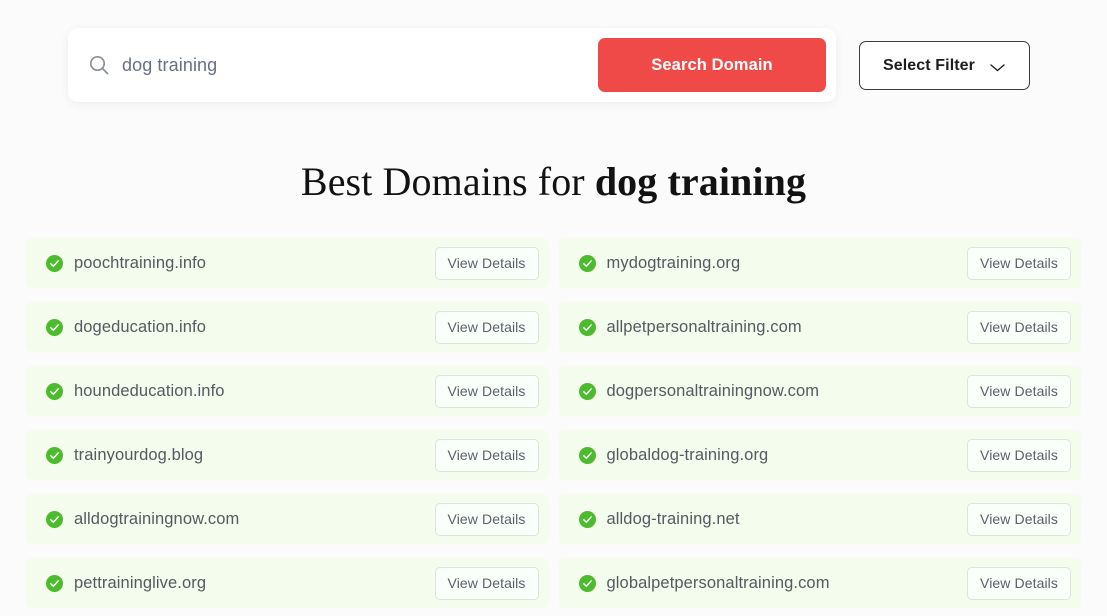 The width and height of the screenshot is (1107, 616). I want to click on domain-name: globaldog-training.org, so click(687, 454).